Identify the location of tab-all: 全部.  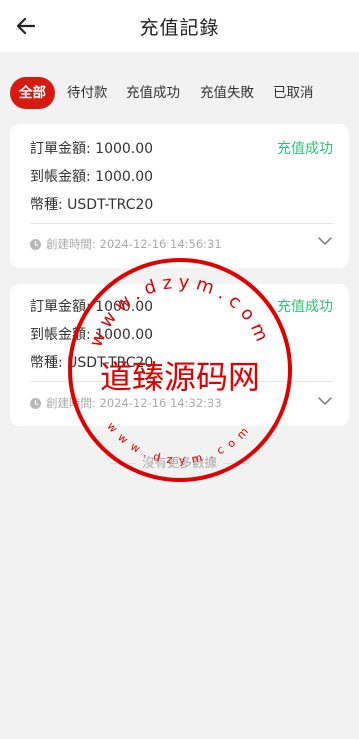
(32, 93).